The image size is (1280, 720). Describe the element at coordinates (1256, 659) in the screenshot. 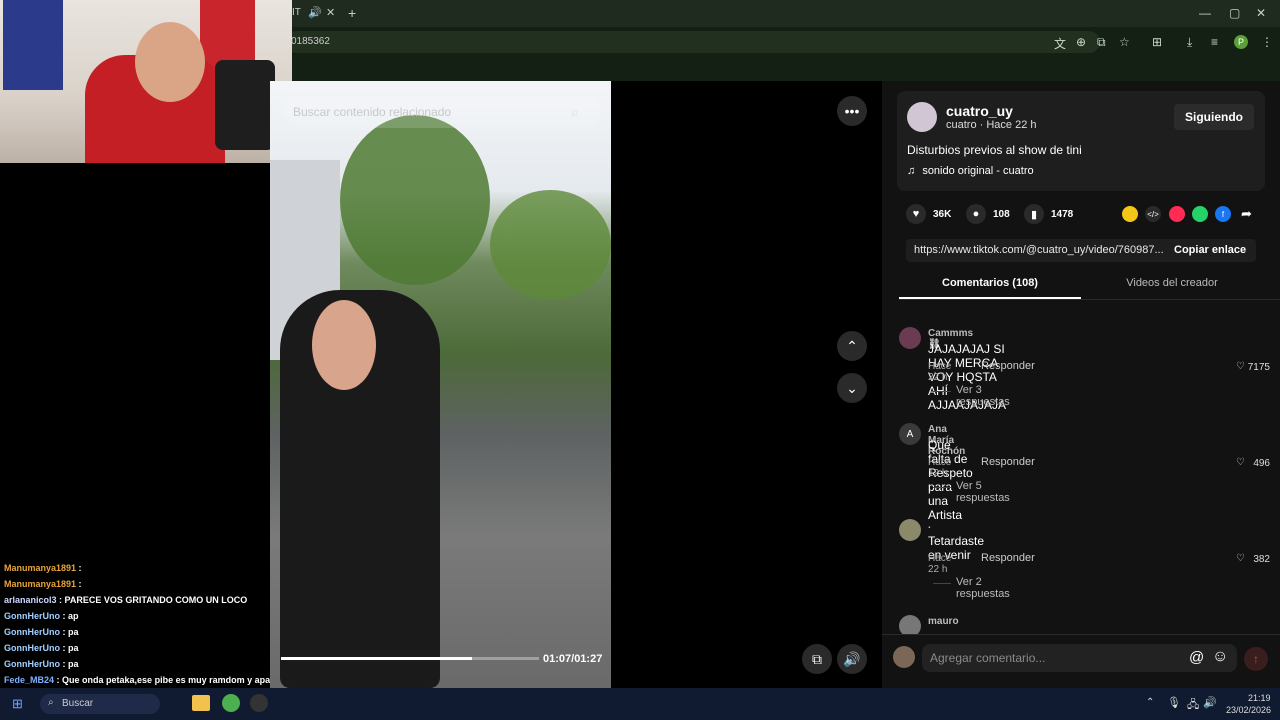

I see `post-comment-button: ↑` at that location.